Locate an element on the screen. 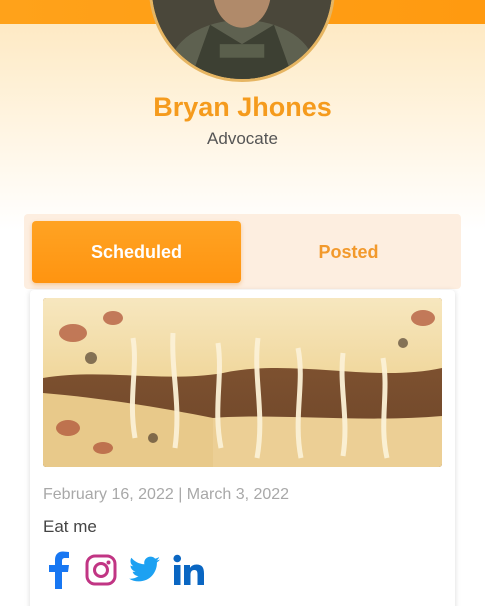  avatar-photo is located at coordinates (242, 39).